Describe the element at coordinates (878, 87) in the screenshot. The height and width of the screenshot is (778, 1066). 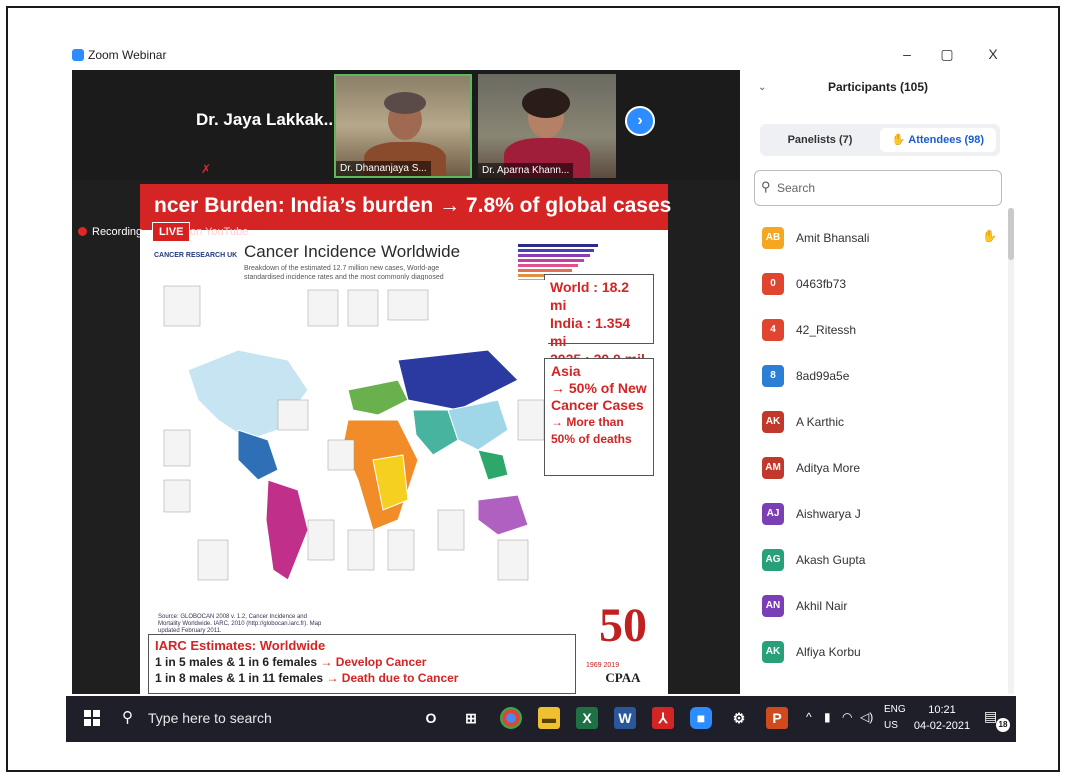
I see `participants-header: Participants (105)` at that location.